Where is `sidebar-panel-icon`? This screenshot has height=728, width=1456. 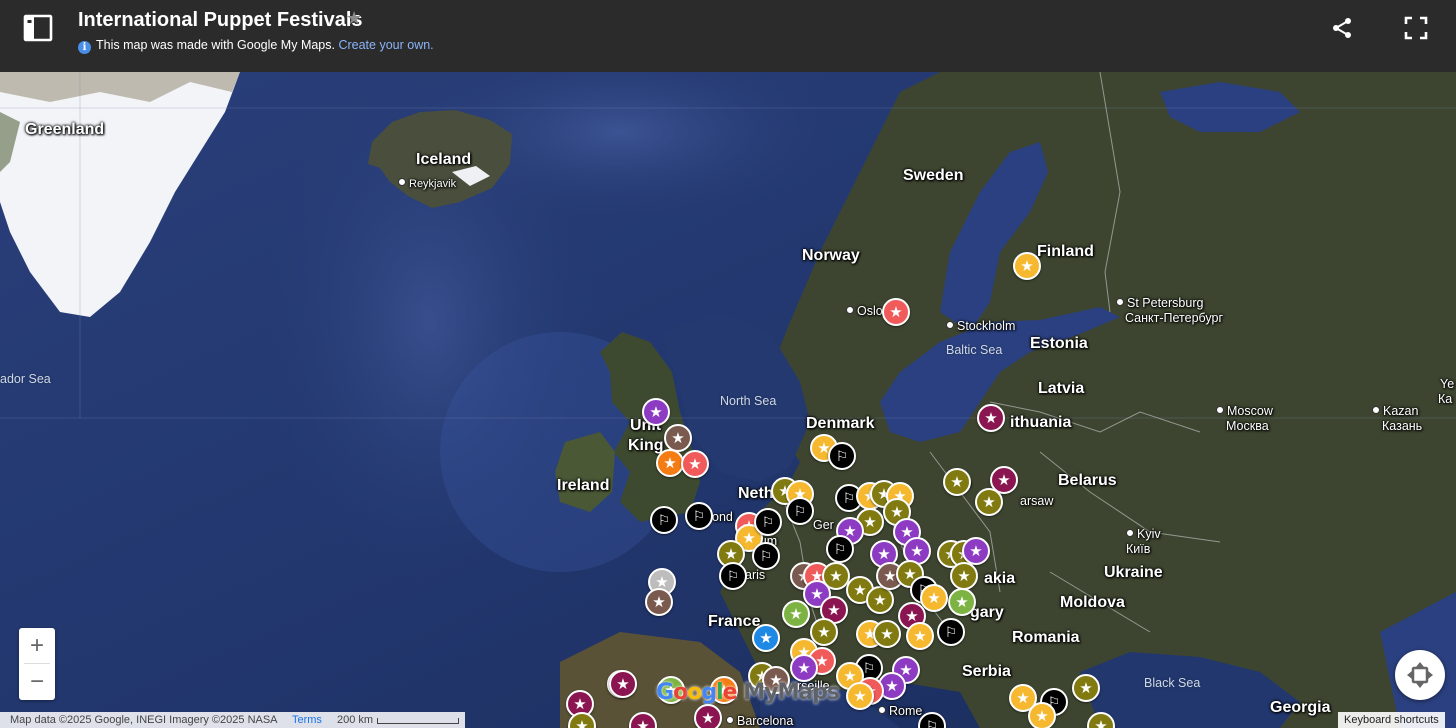 sidebar-panel-icon is located at coordinates (38, 28).